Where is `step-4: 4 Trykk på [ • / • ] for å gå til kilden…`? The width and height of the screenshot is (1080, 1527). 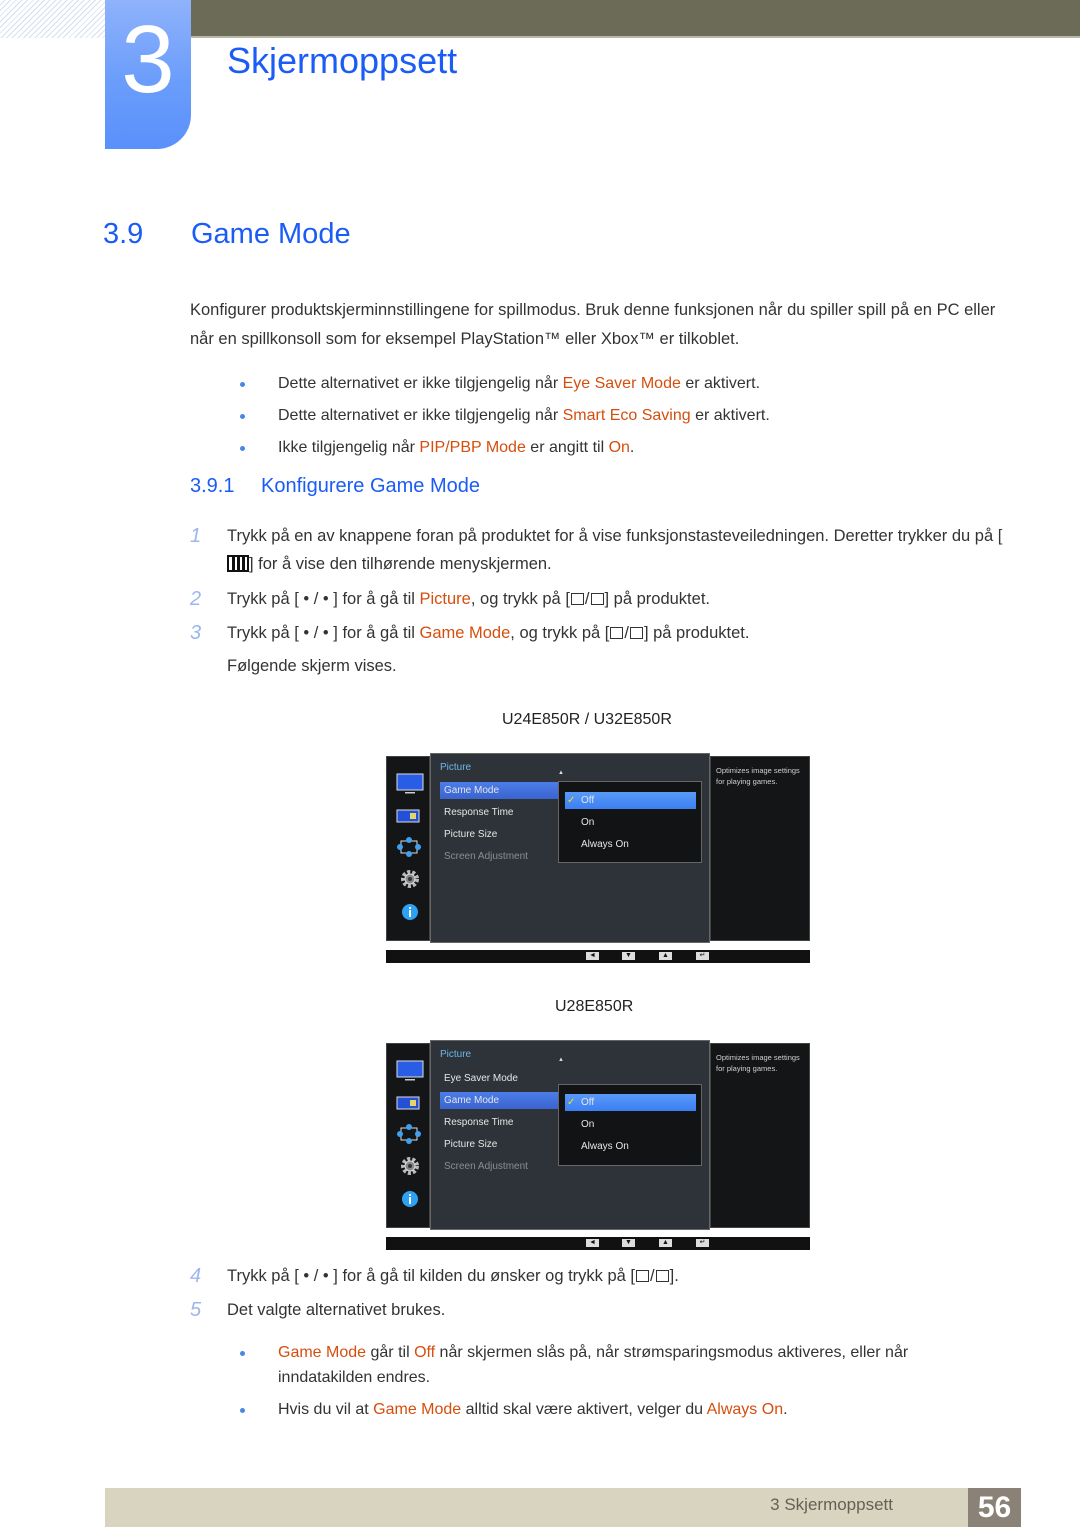
step-4: 4 Trykk på [ • / • ] for å gå til kilden… is located at coordinates (600, 1276).